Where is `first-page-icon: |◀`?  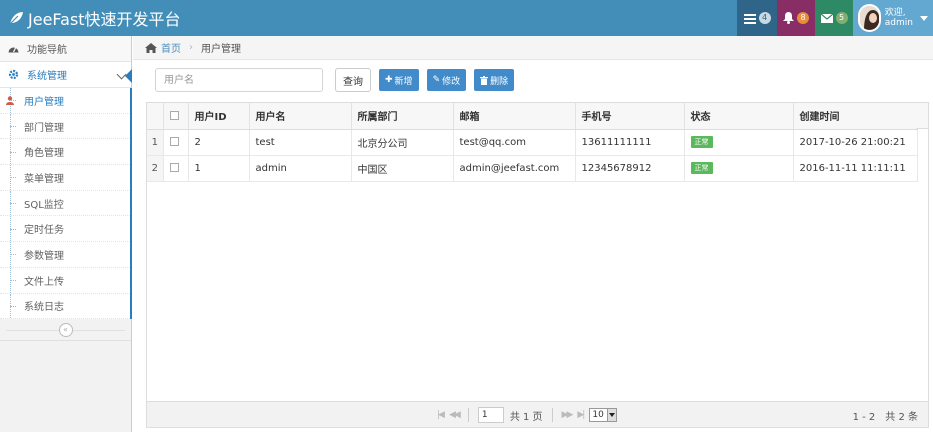
first-page-icon: |◀ is located at coordinates (441, 415).